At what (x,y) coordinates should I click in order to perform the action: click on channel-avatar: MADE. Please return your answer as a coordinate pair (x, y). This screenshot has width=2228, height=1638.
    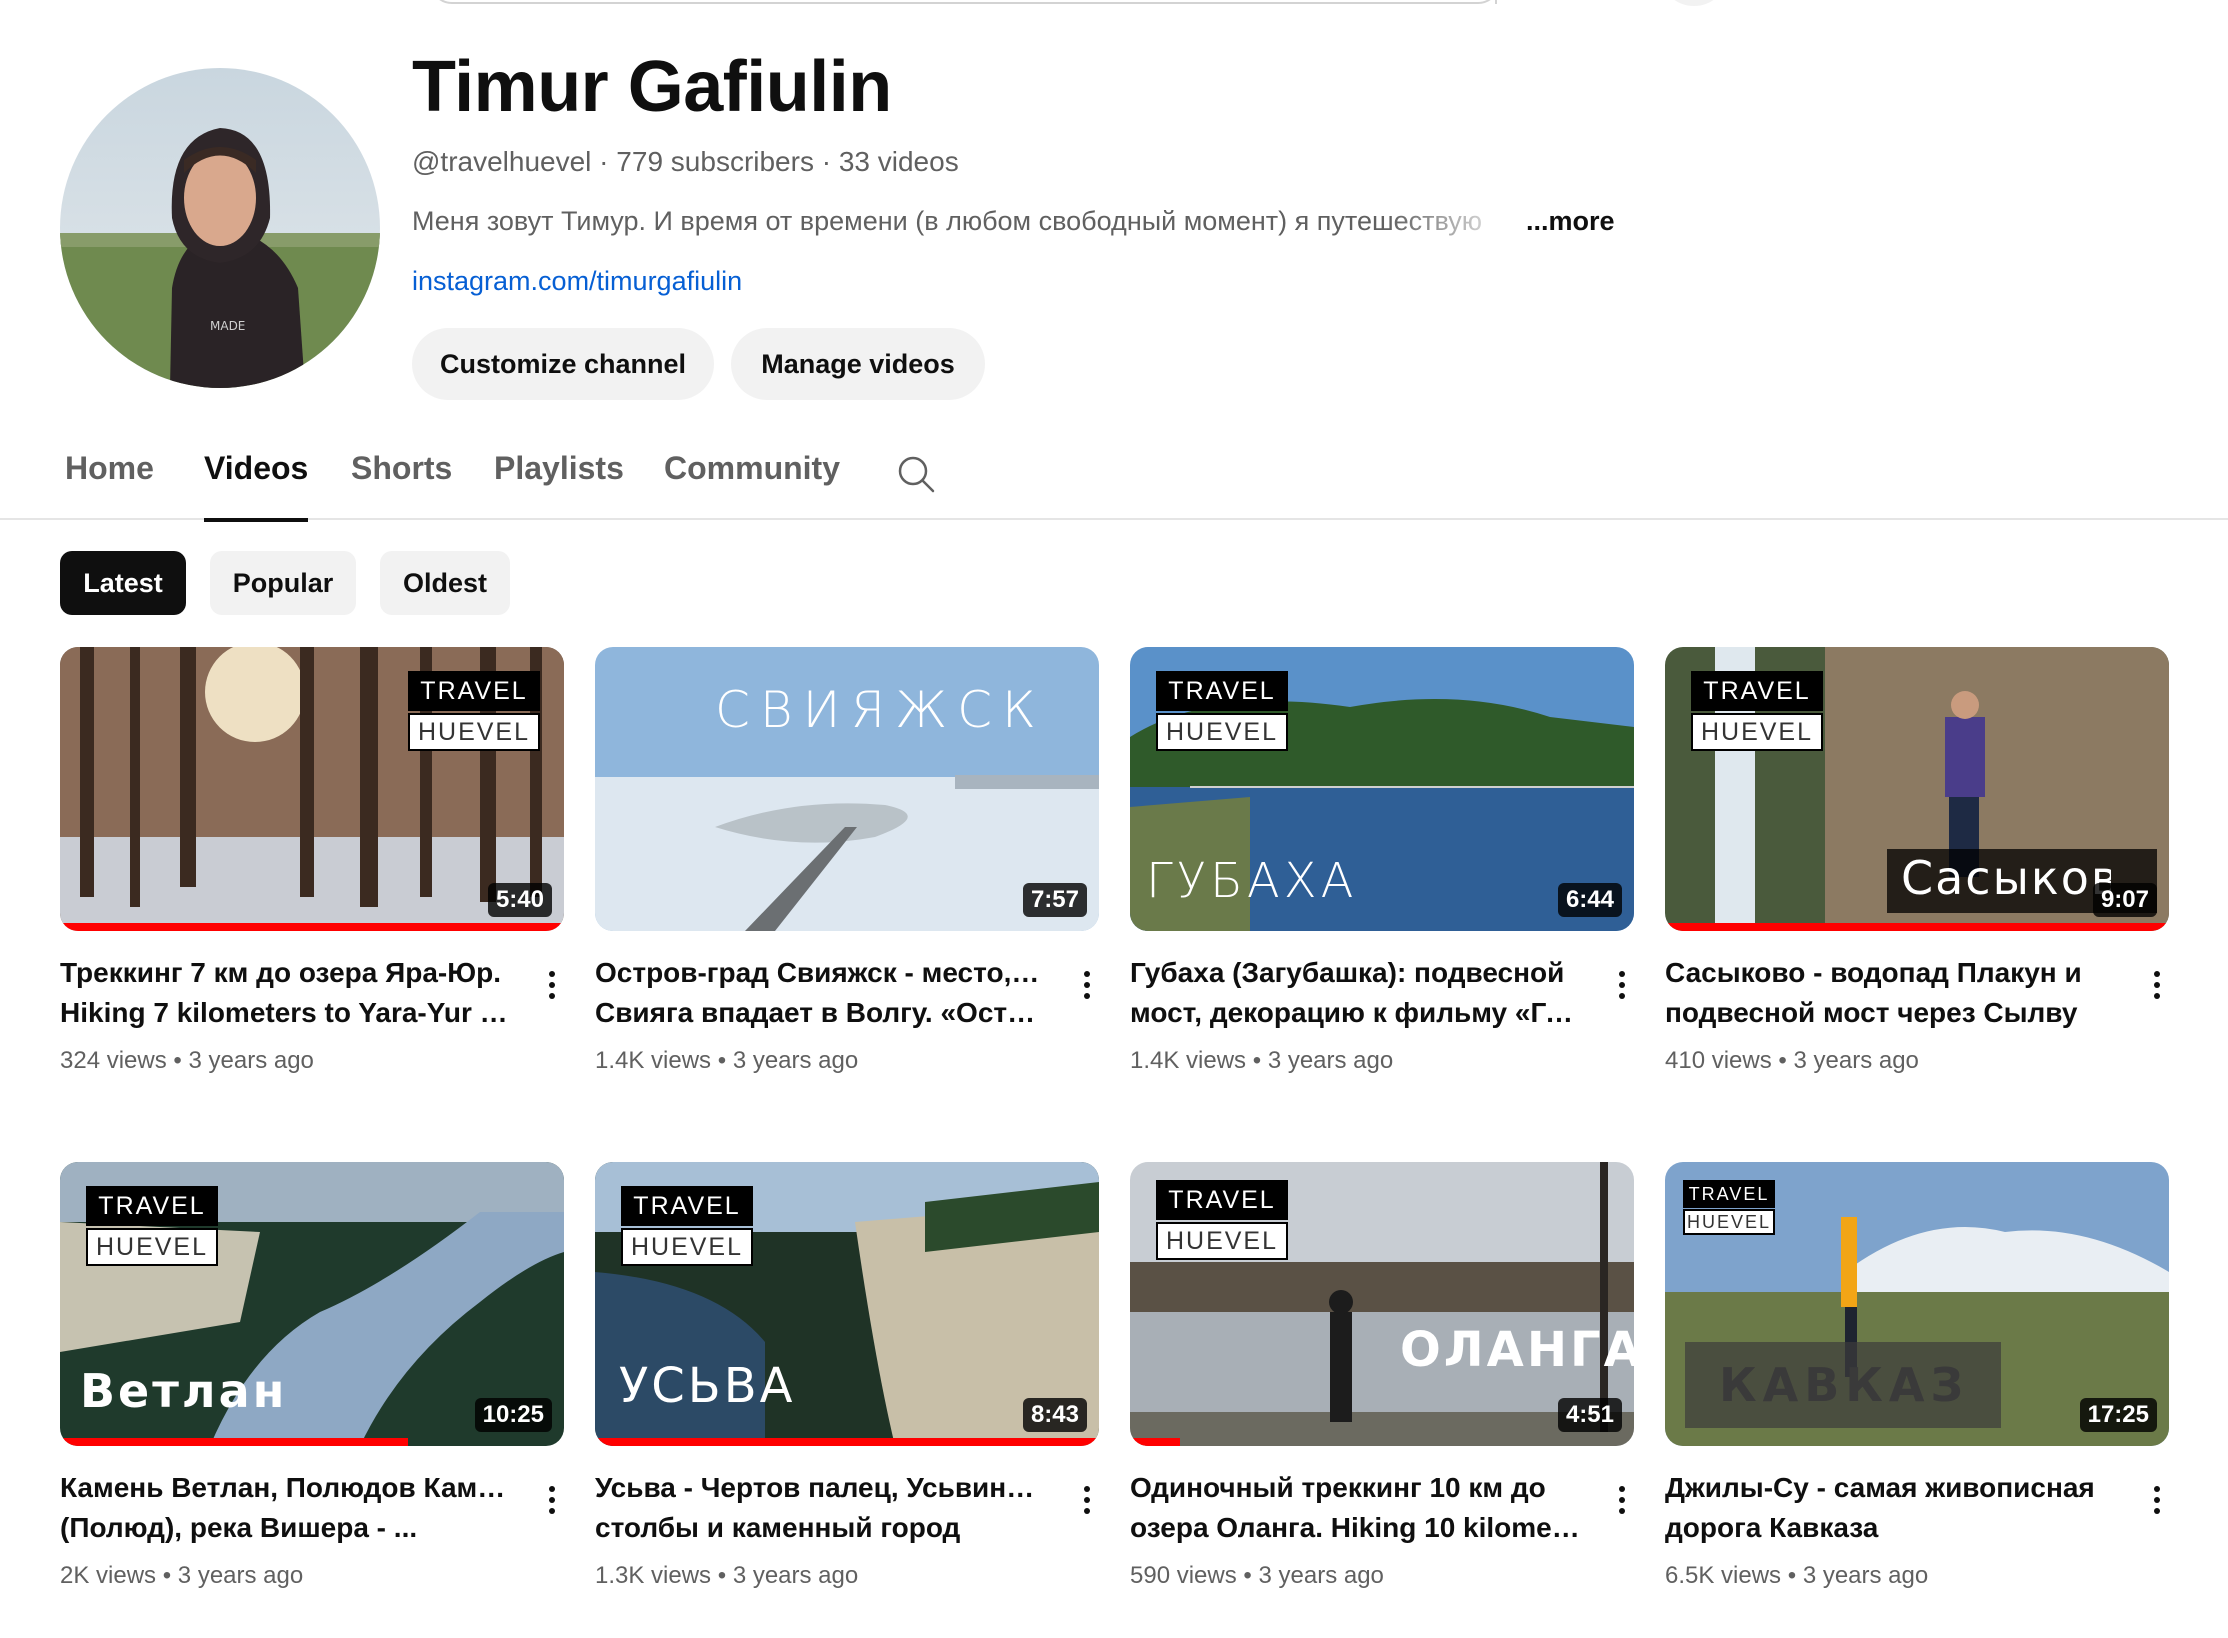
    Looking at the image, I should click on (220, 228).